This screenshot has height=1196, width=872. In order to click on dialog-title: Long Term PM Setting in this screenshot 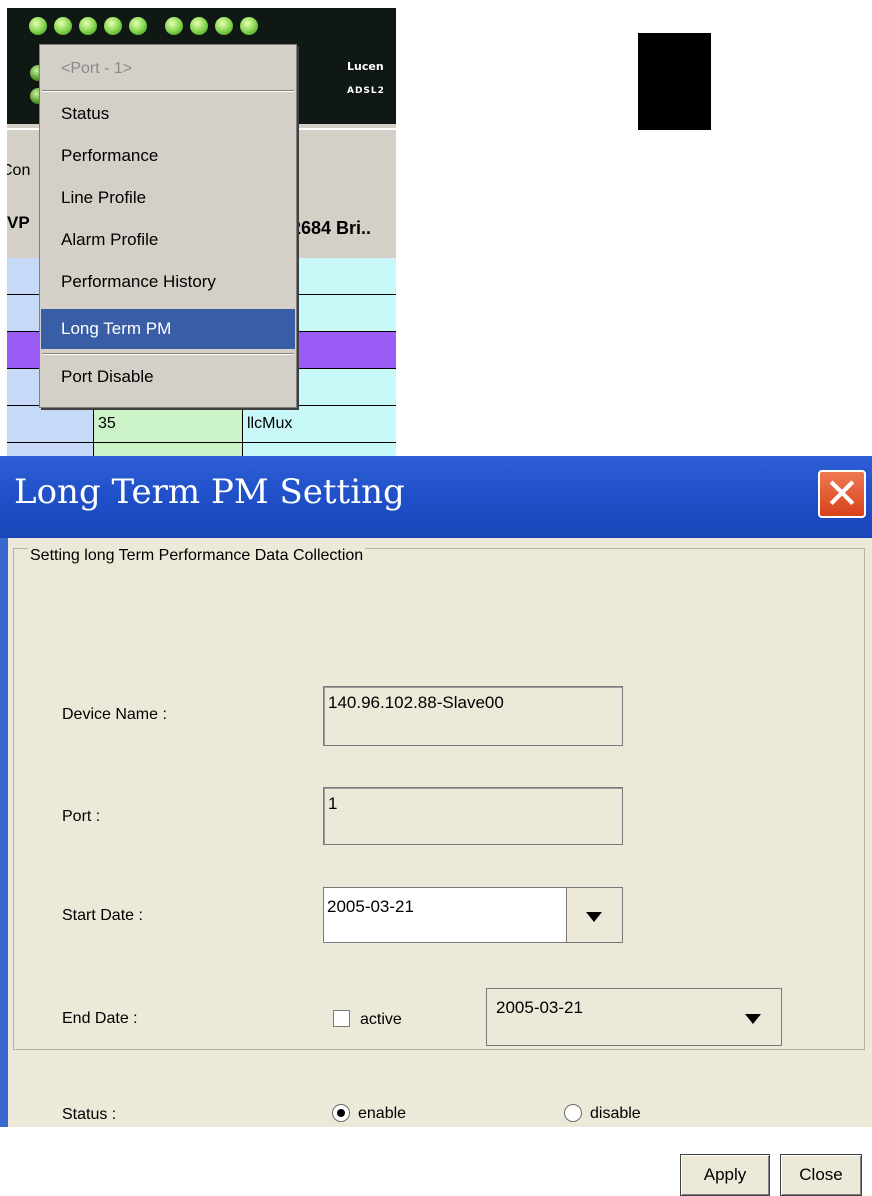, I will do `click(209, 492)`.